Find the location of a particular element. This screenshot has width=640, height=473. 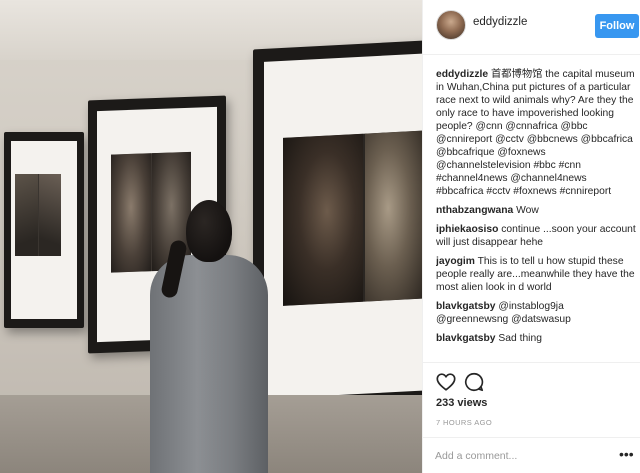

framed-photo-left is located at coordinates (44, 230).